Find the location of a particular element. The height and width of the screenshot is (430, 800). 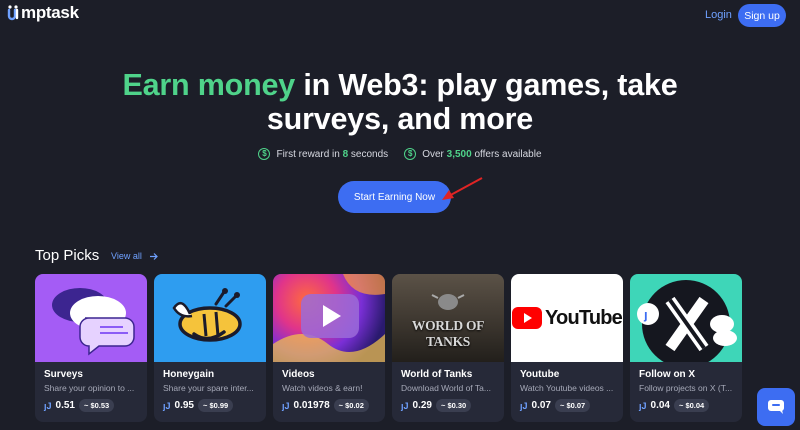

youtube-play-icon is located at coordinates (527, 318).